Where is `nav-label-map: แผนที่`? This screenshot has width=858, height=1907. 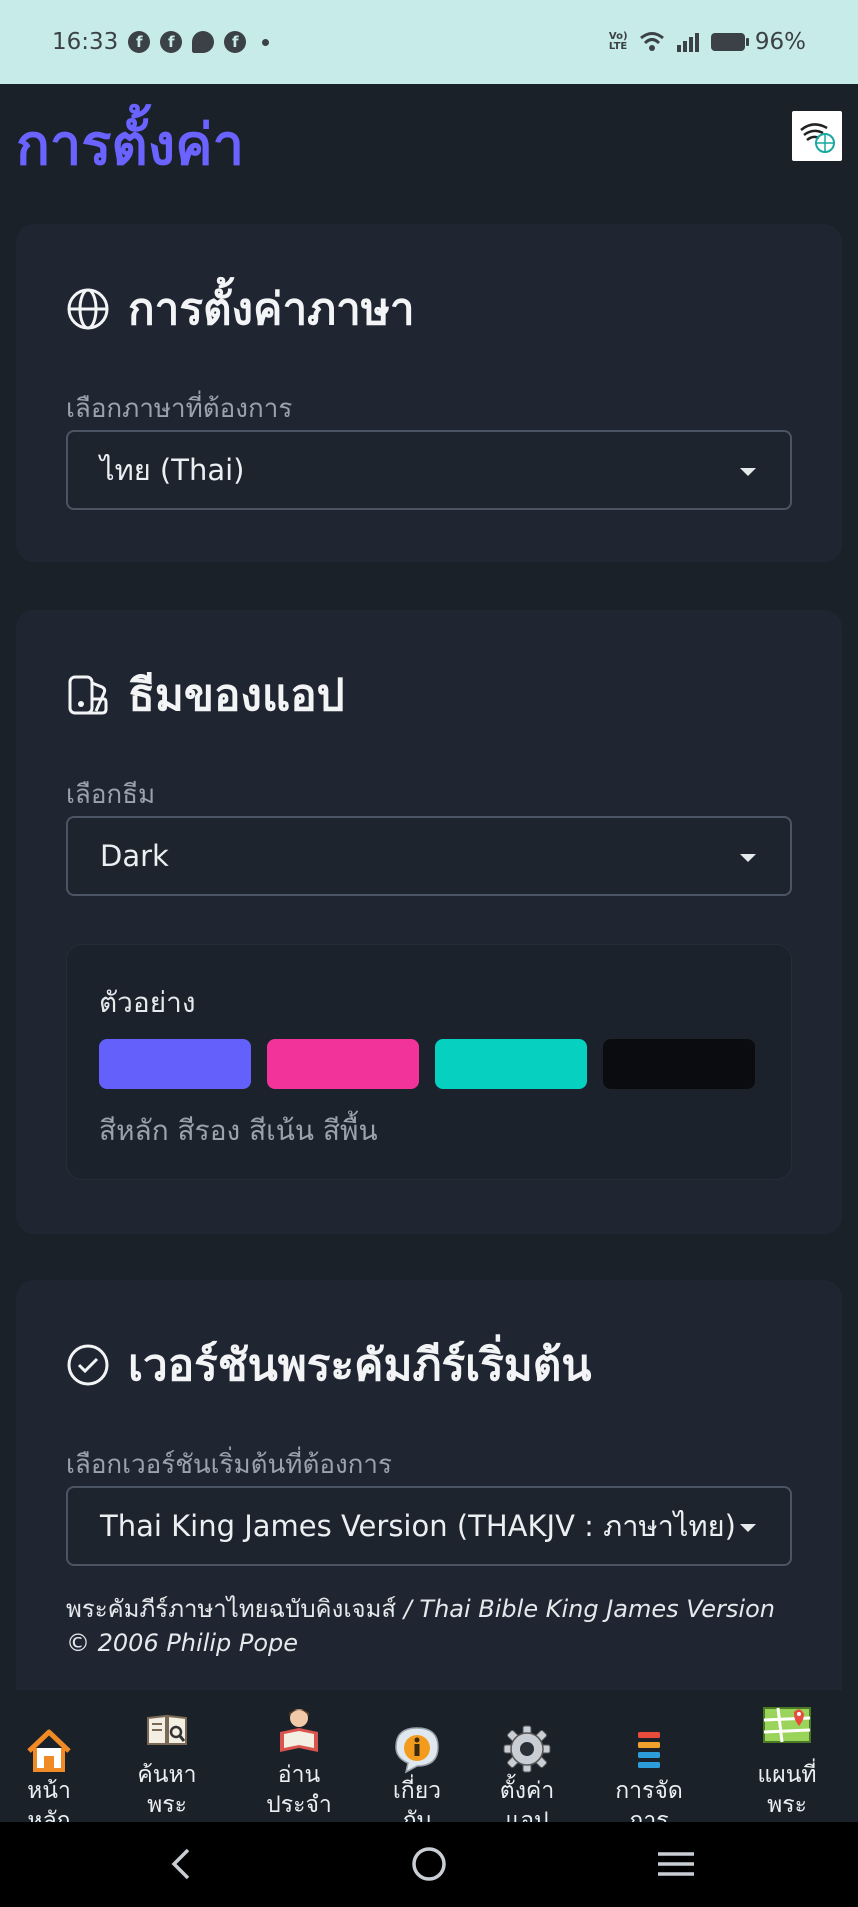
nav-label-map: แผนที่ is located at coordinates (787, 1775).